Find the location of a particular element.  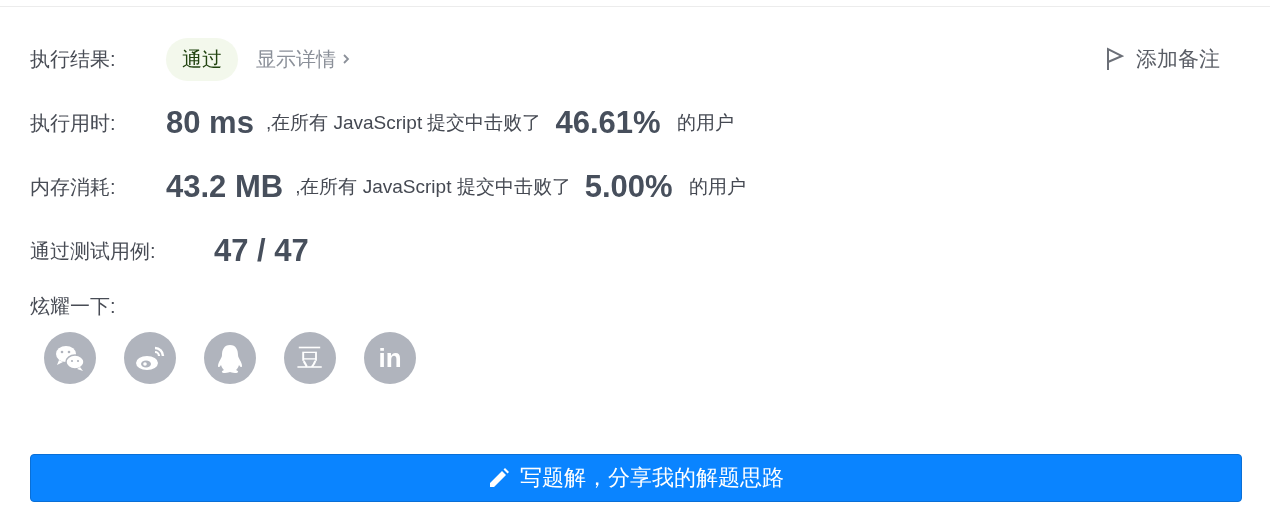

testcase-count: 47 / 47 is located at coordinates (261, 251).